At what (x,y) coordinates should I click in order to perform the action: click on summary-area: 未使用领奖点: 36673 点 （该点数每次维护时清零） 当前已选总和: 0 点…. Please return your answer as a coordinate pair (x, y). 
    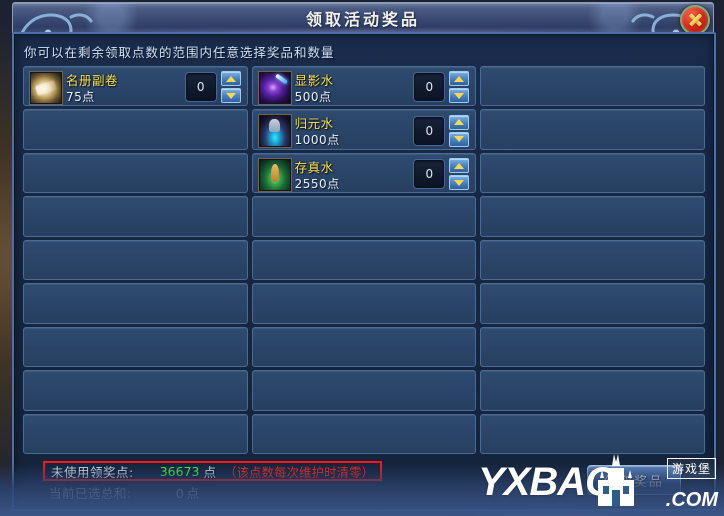
    Looking at the image, I should click on (364, 482).